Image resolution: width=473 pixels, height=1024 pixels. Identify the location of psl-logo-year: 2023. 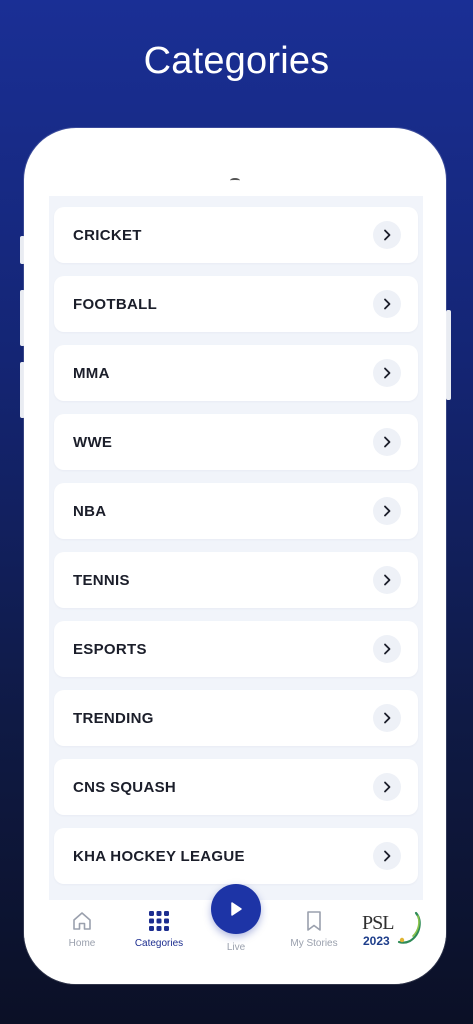
(376, 941).